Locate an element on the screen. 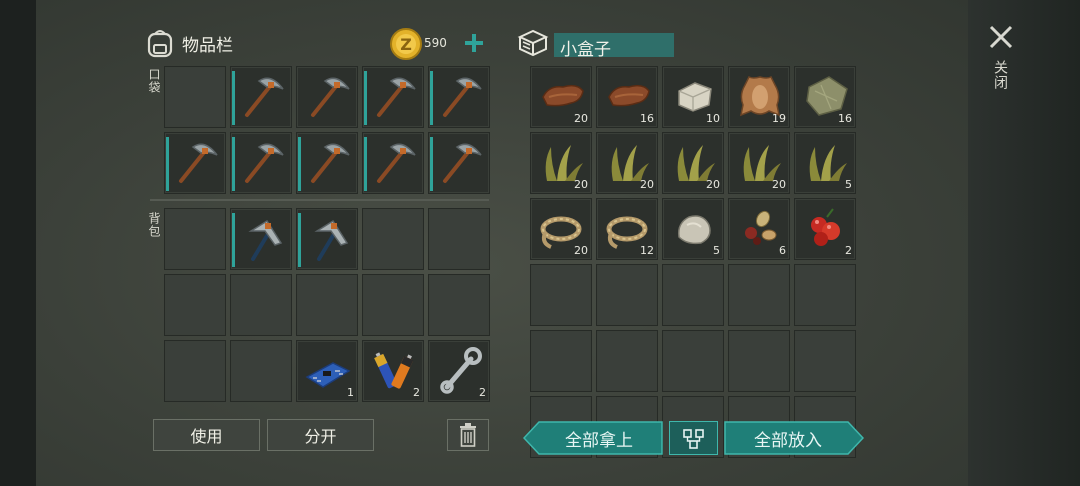  item-count: 10 is located at coordinates (713, 118).